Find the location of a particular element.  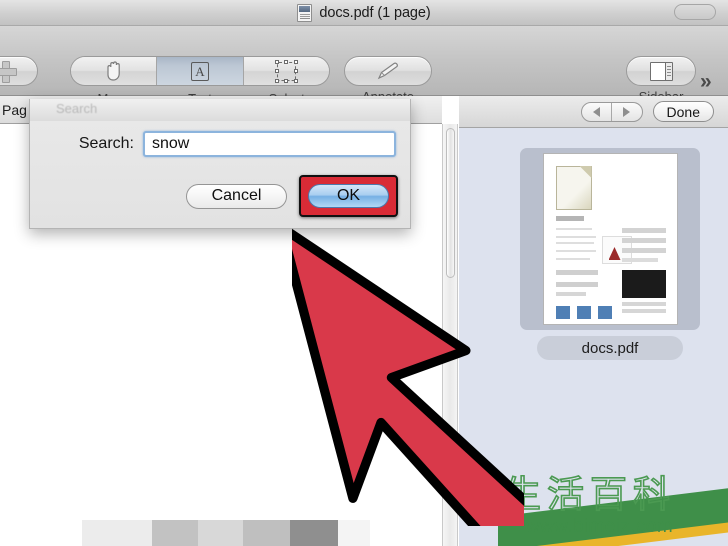

text-a-icon: A is located at coordinates (199, 71).